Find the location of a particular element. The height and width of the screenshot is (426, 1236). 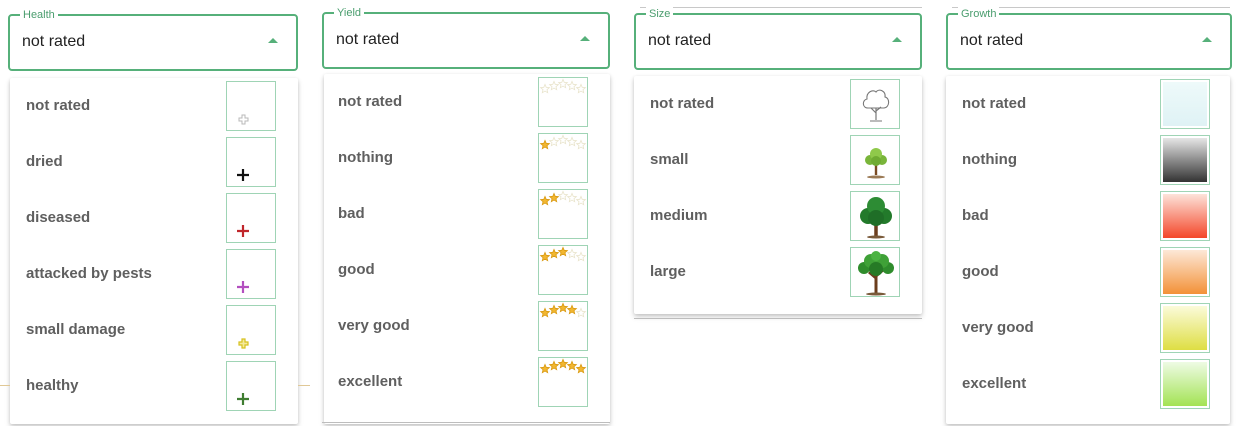

health-option-dried: dried is located at coordinates (154, 162).